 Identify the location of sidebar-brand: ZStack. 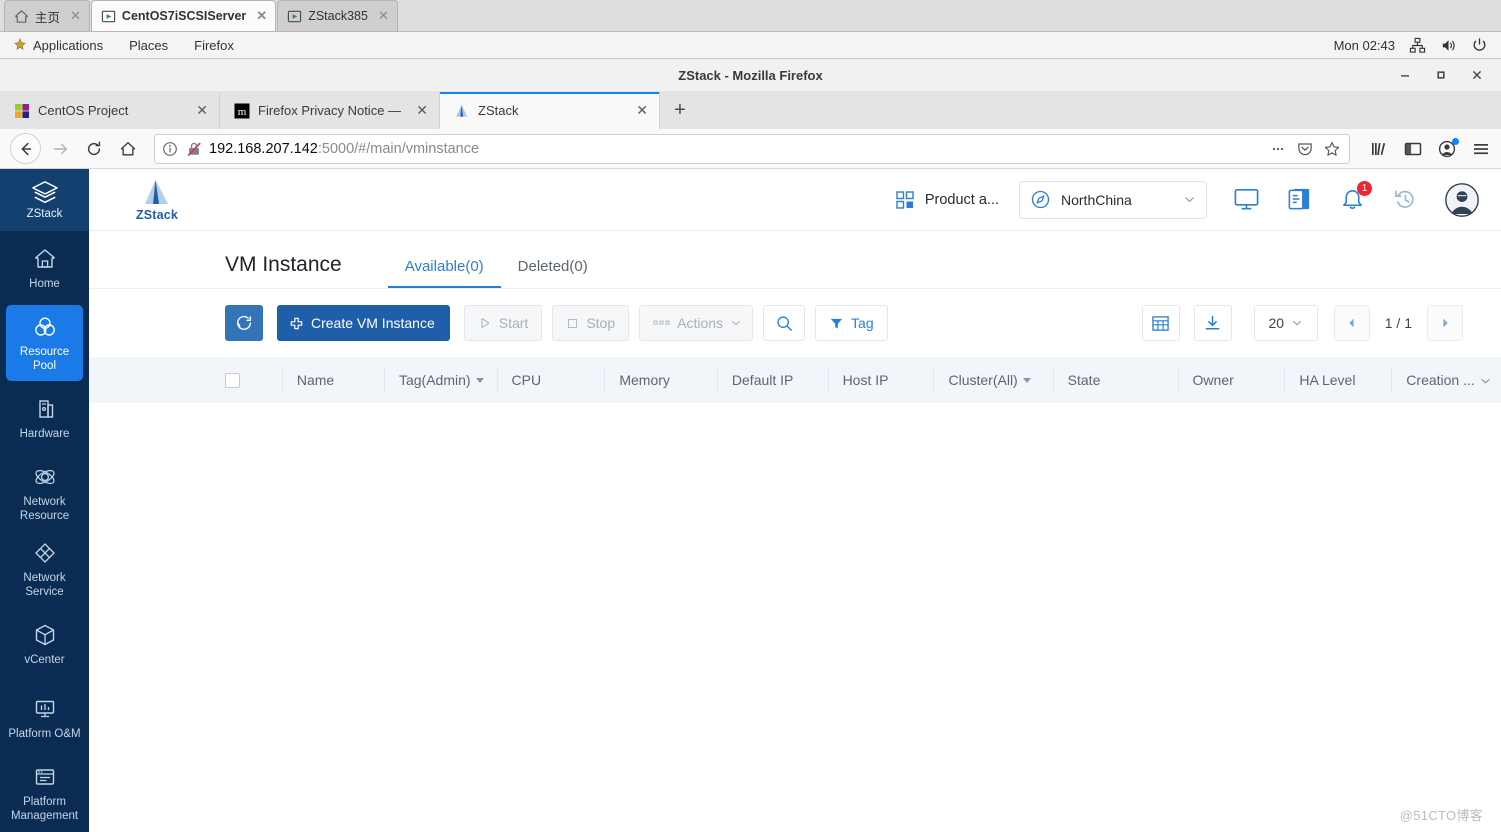
(44, 200).